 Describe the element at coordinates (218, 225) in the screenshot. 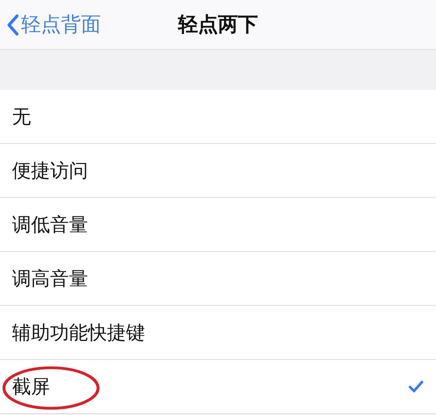

I see `option-row: 调低音量` at that location.